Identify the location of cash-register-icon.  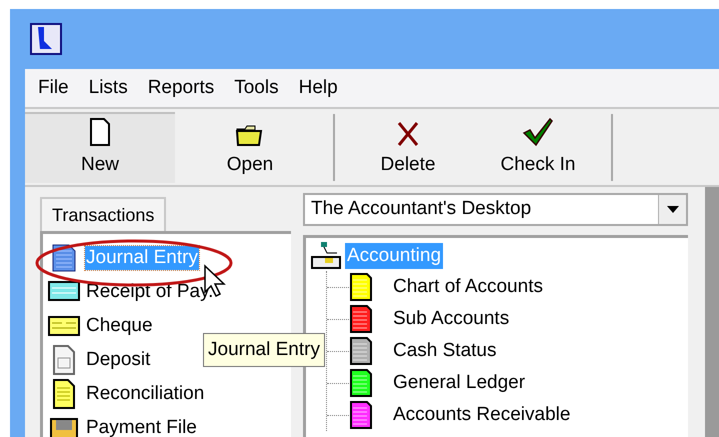
(326, 256).